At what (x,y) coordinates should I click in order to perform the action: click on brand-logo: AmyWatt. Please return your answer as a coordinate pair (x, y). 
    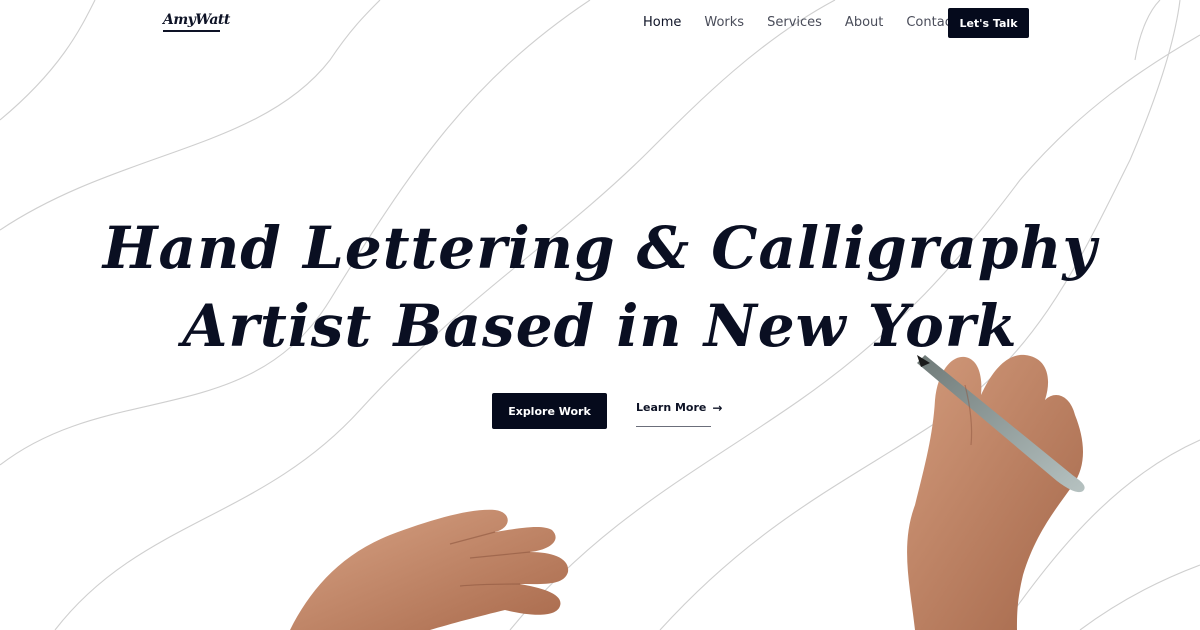
    Looking at the image, I should click on (196, 20).